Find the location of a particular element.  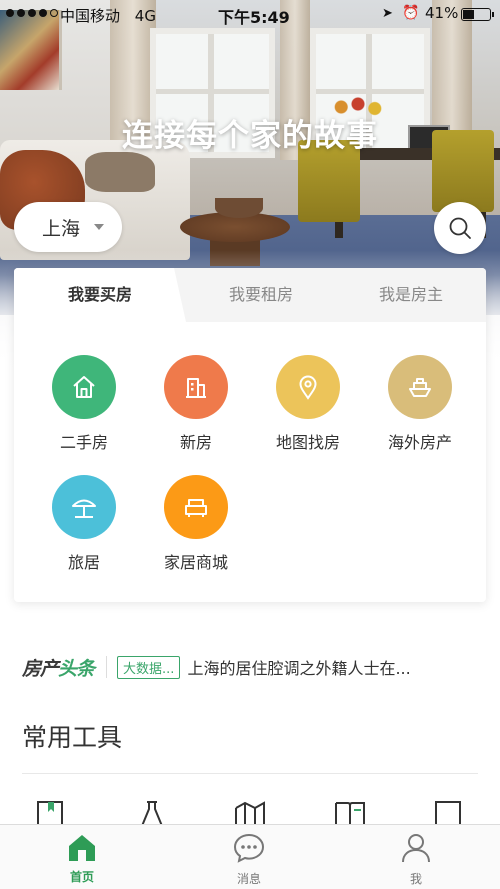

house-icon is located at coordinates (84, 387).